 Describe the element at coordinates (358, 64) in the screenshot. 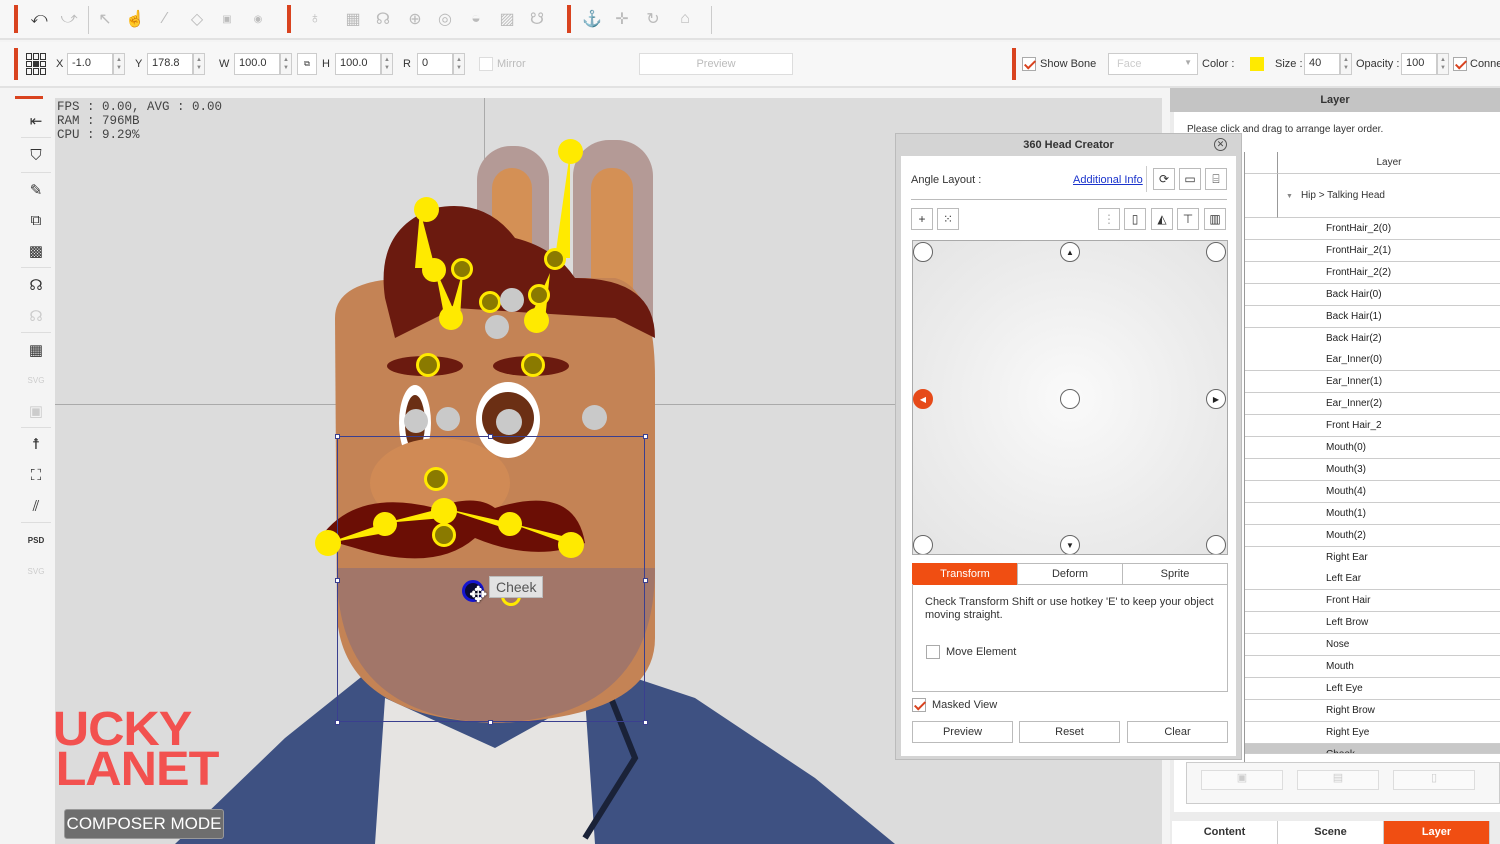

I see `h-input: 100.0` at that location.